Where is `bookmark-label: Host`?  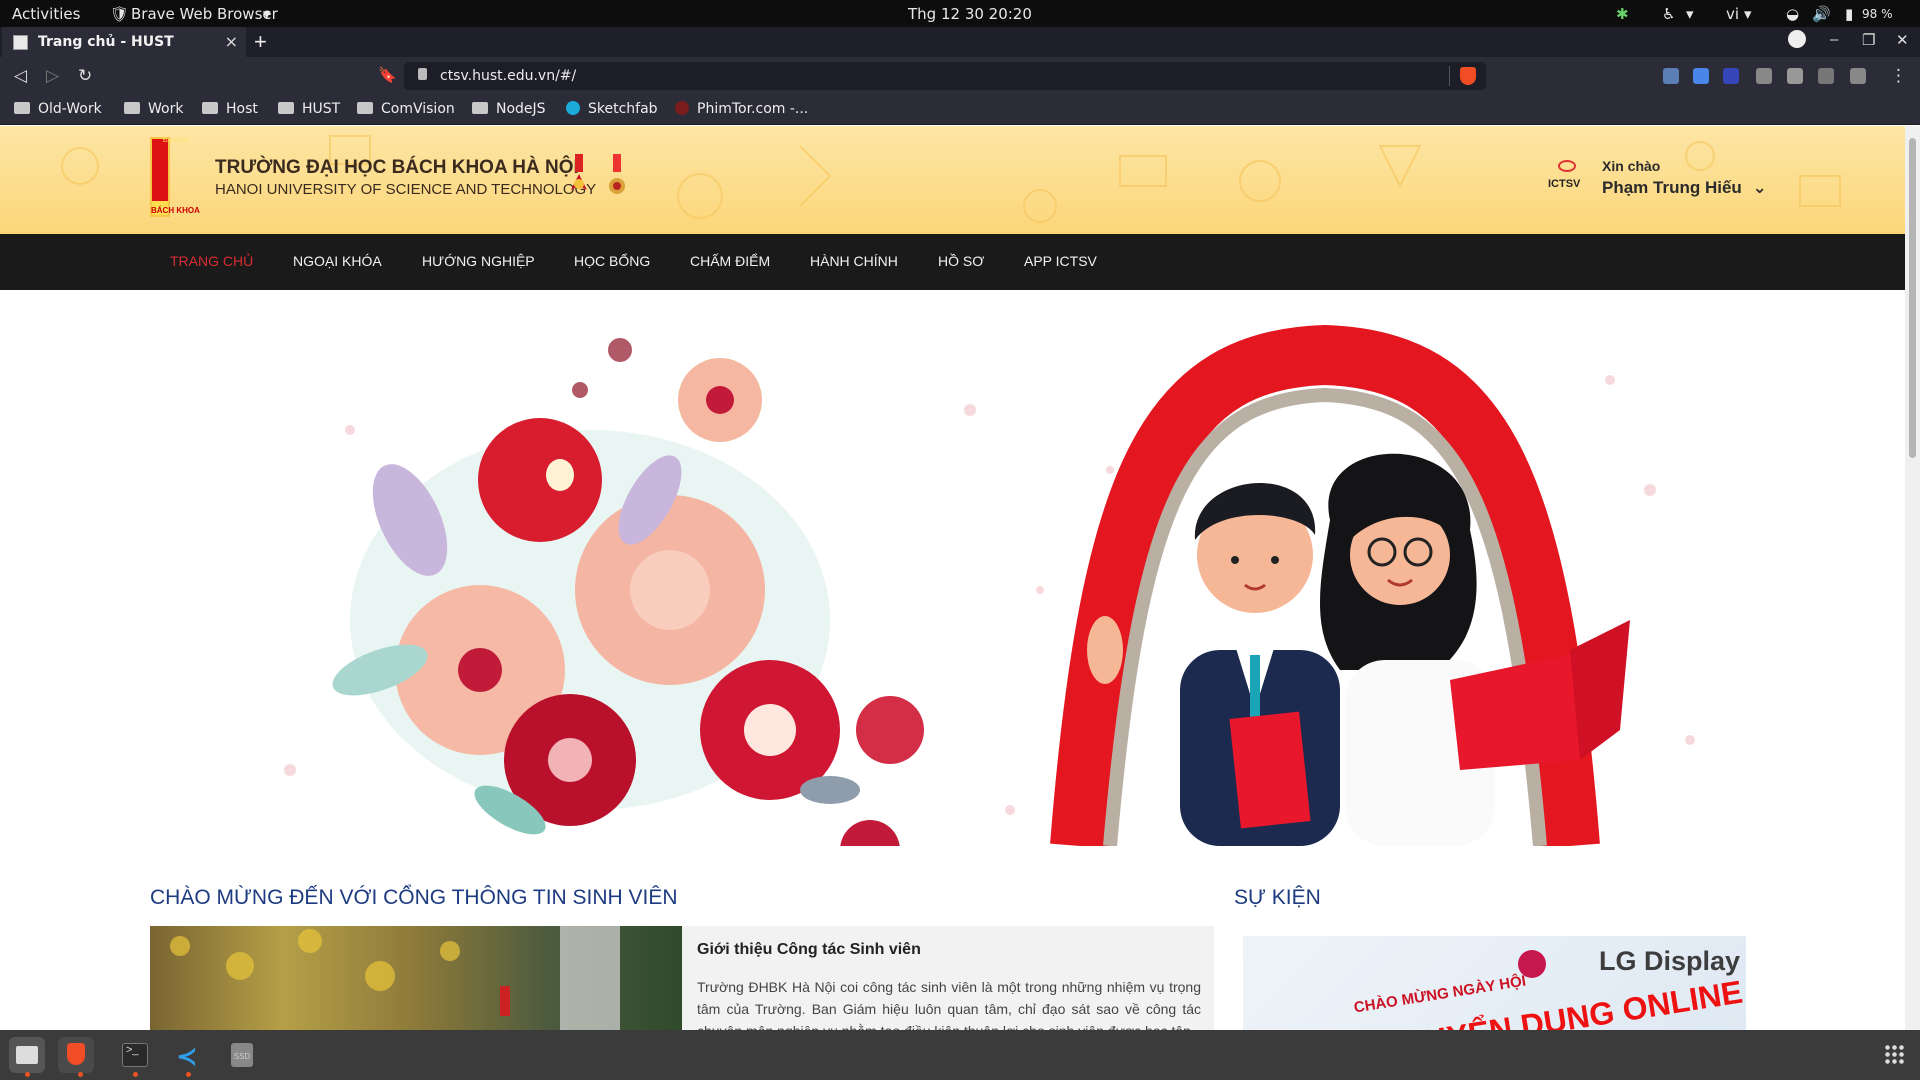
bookmark-label: Host is located at coordinates (242, 109).